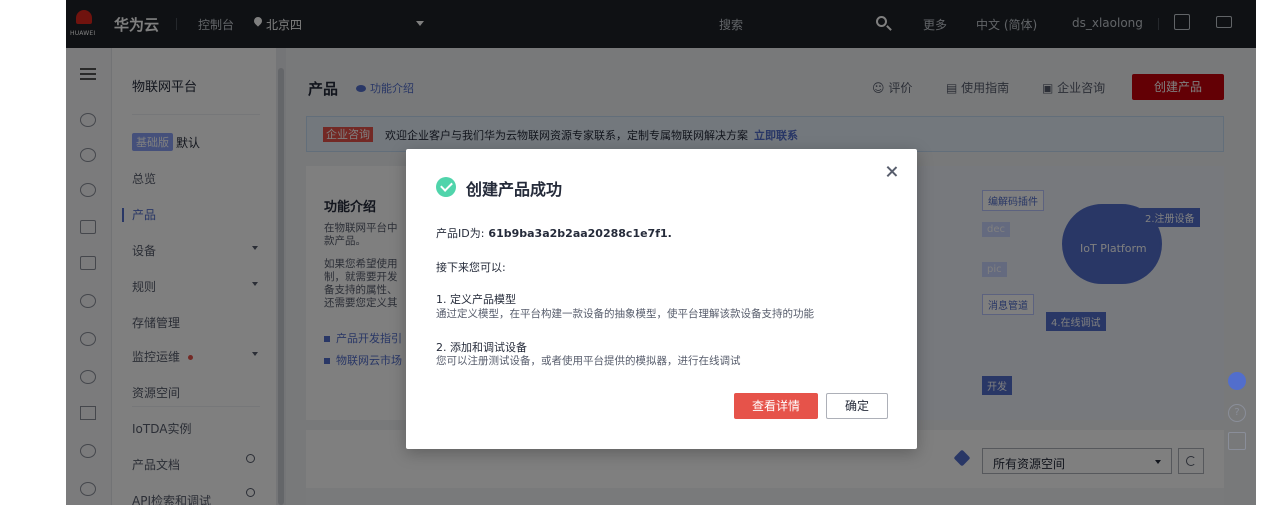 This screenshot has width=1266, height=505. Describe the element at coordinates (580, 233) in the screenshot. I see `product-id-value: 61b9ba3a2b2aa20288c1e7f1.` at that location.